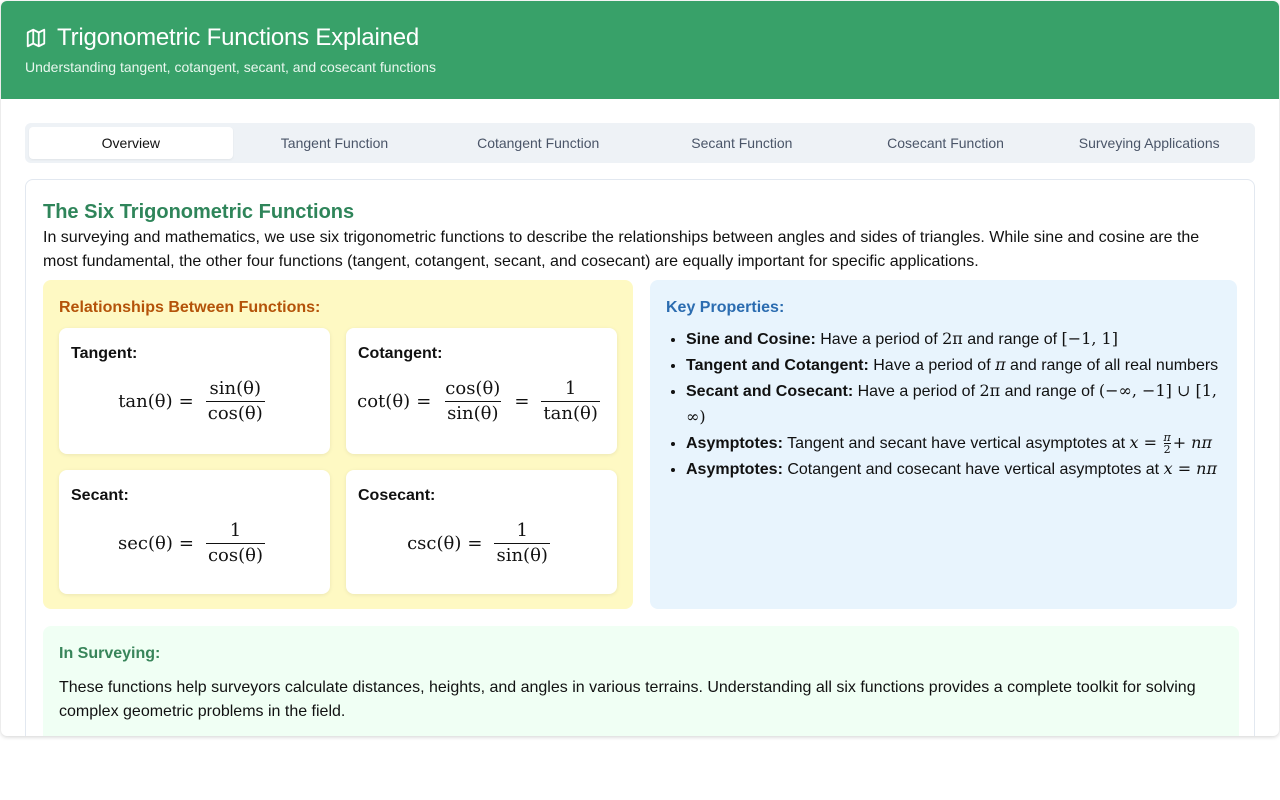  Describe the element at coordinates (1167, 438) in the screenshot. I see `fraction-numerator: π` at that location.